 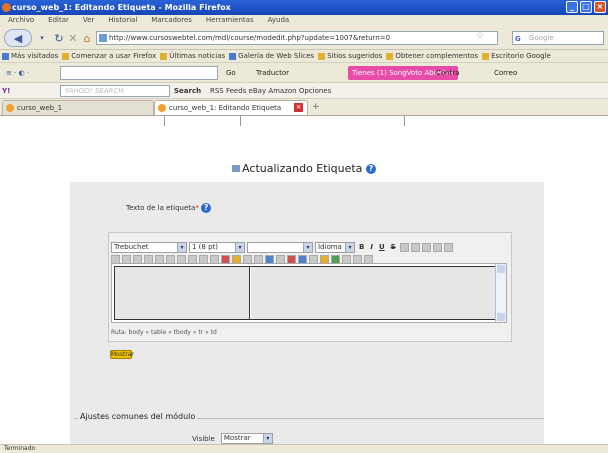 What do you see at coordinates (59, 38) in the screenshot?
I see `reload-button: ↻` at bounding box center [59, 38].